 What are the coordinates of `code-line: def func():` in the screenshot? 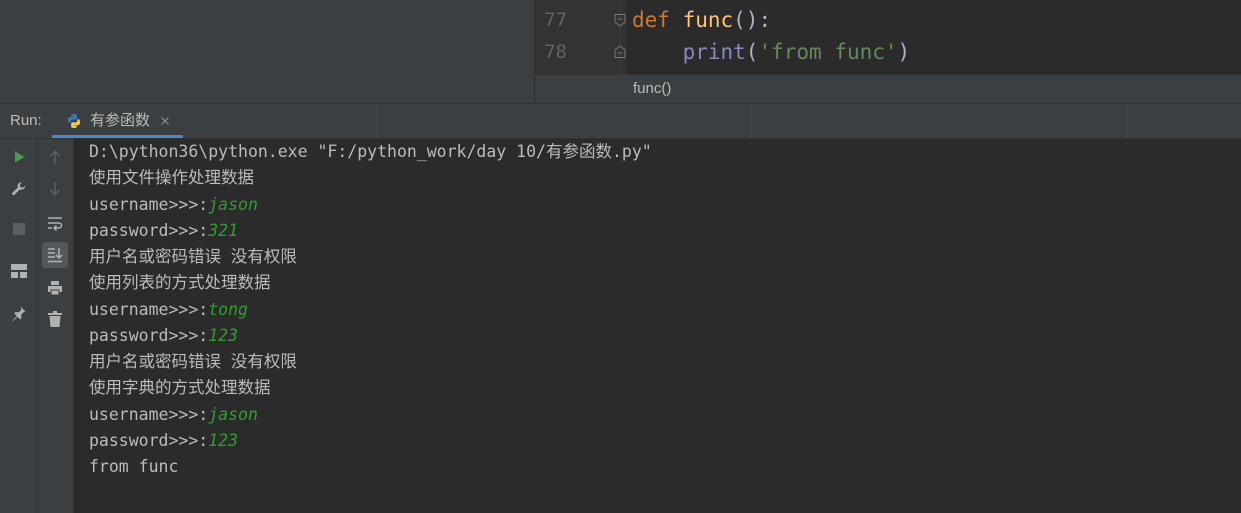 It's located at (701, 20).